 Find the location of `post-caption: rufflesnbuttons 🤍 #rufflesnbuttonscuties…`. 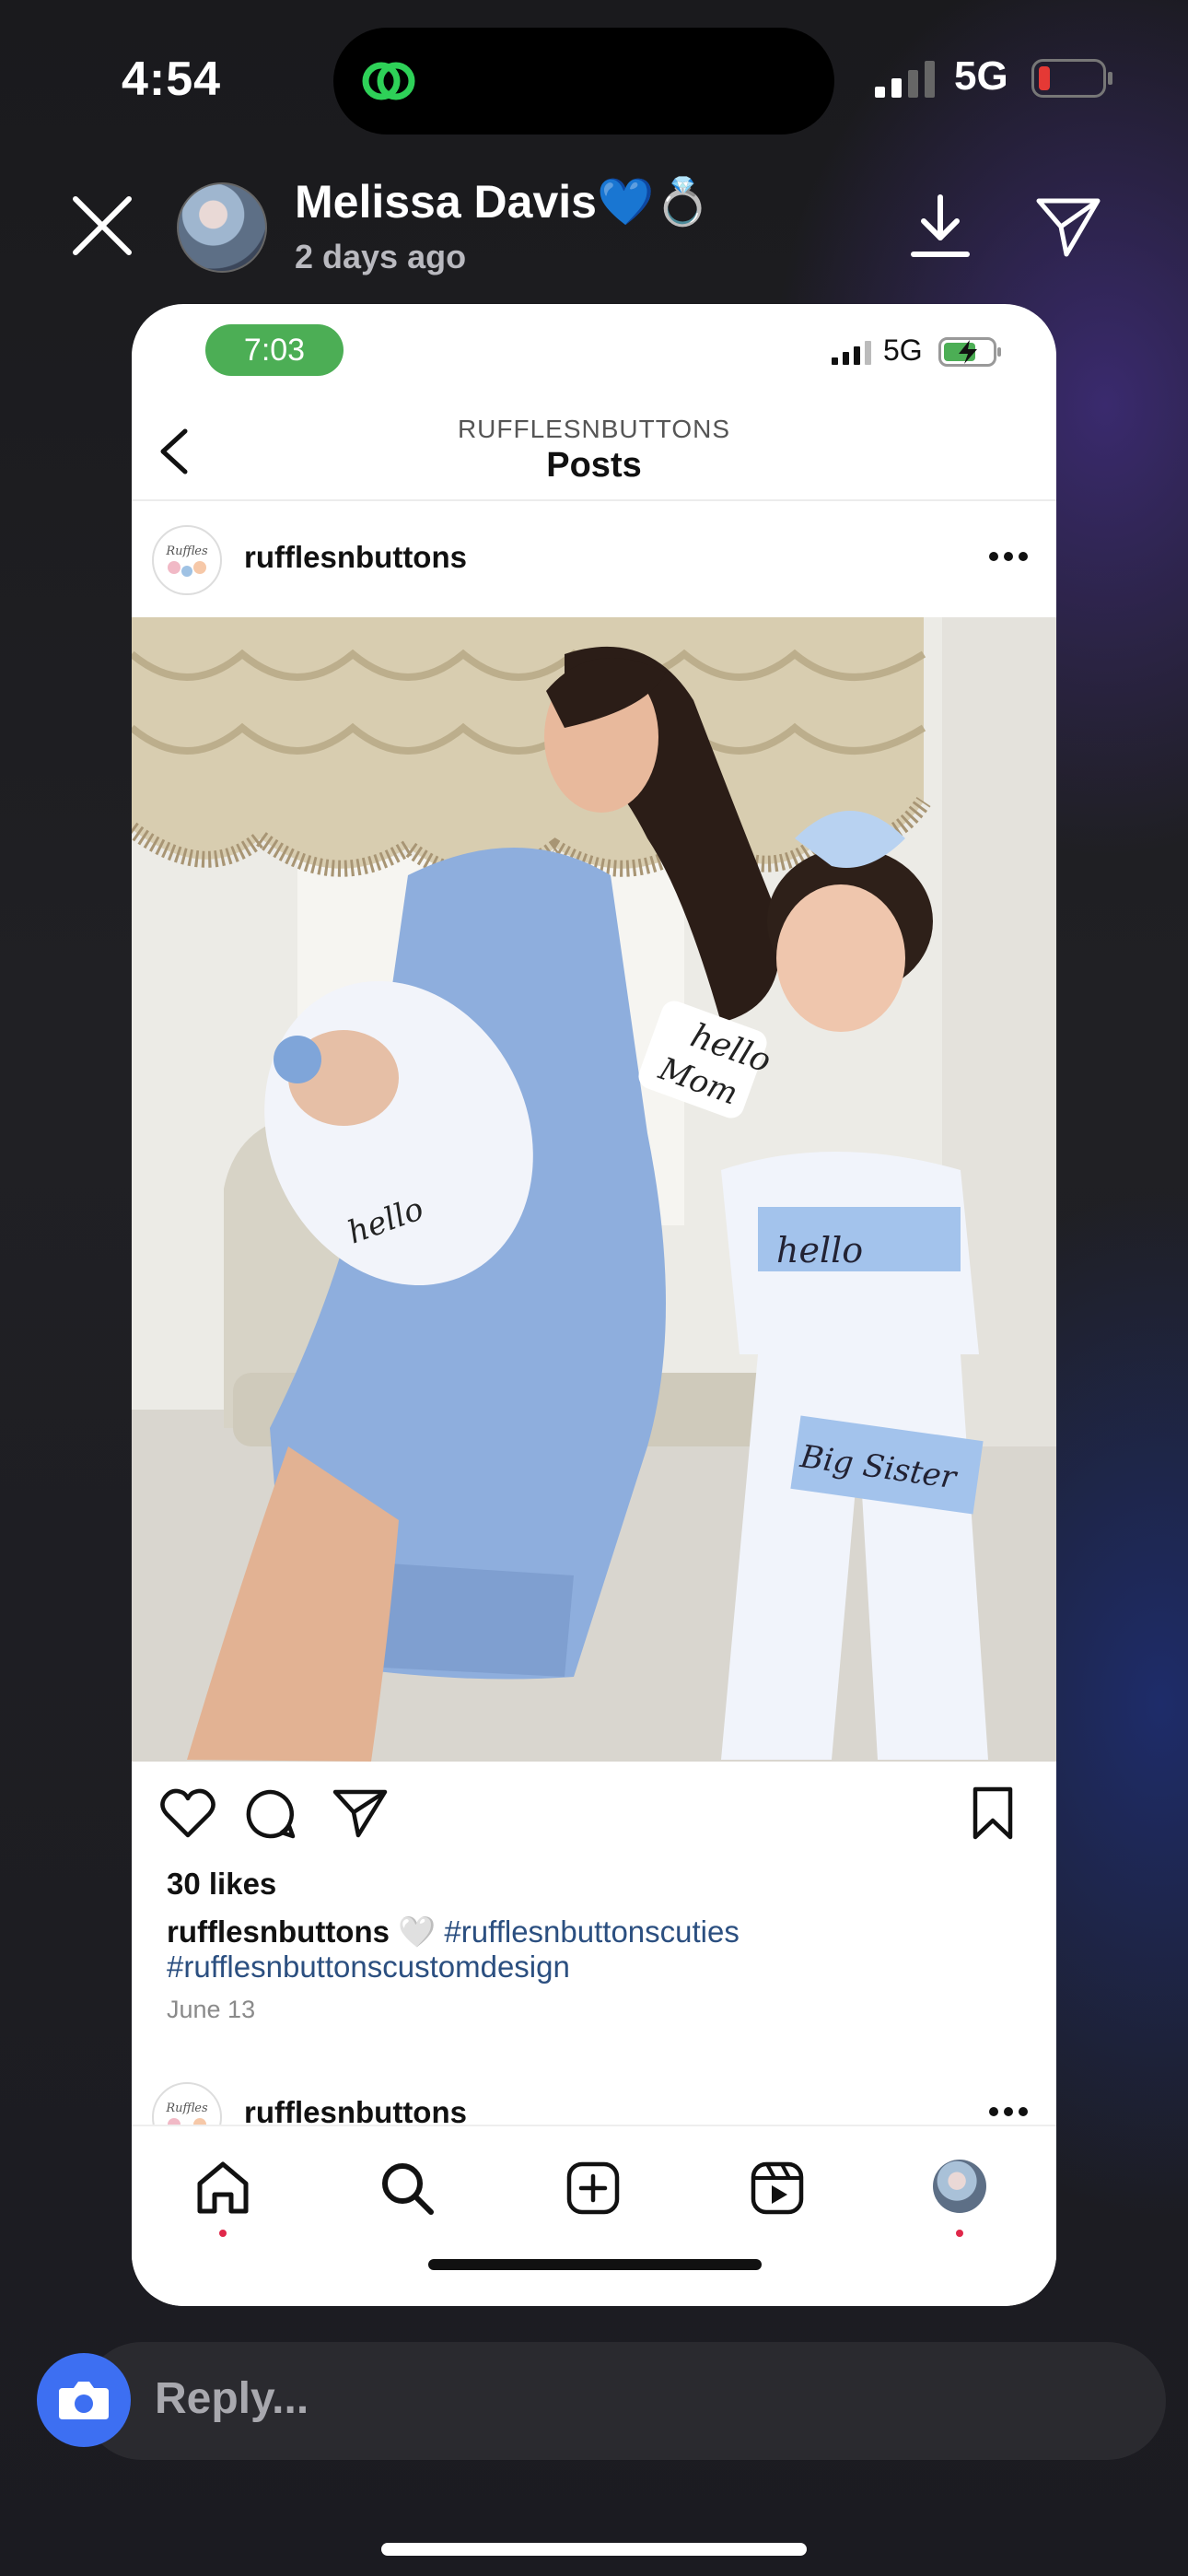

post-caption: rufflesnbuttons 🤍 #rufflesnbuttonscuties… is located at coordinates (595, 1949).